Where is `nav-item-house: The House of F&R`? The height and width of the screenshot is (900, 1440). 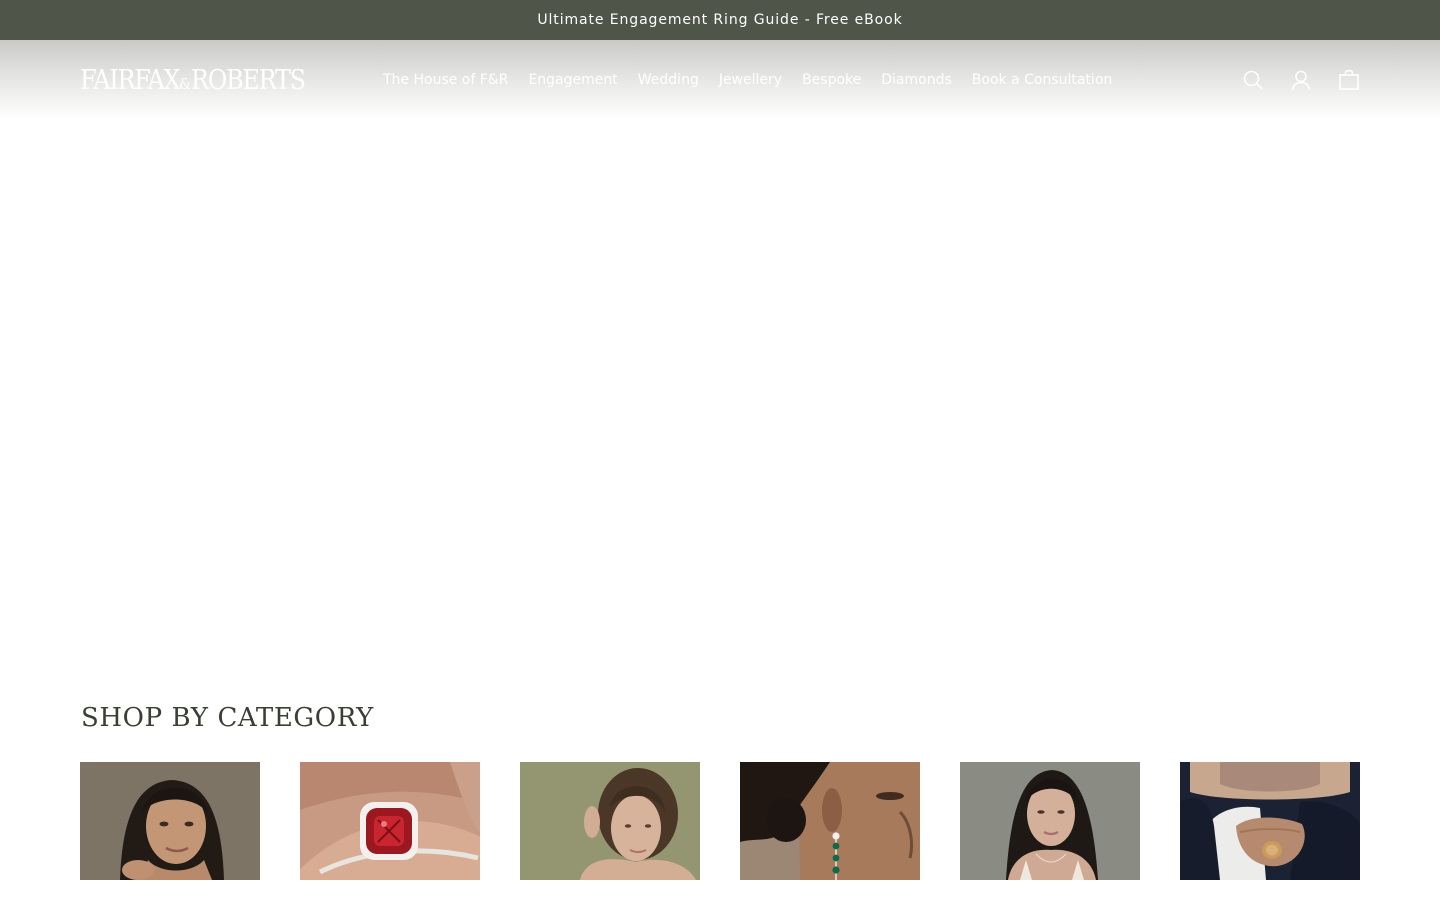 nav-item-house: The House of F&R is located at coordinates (445, 80).